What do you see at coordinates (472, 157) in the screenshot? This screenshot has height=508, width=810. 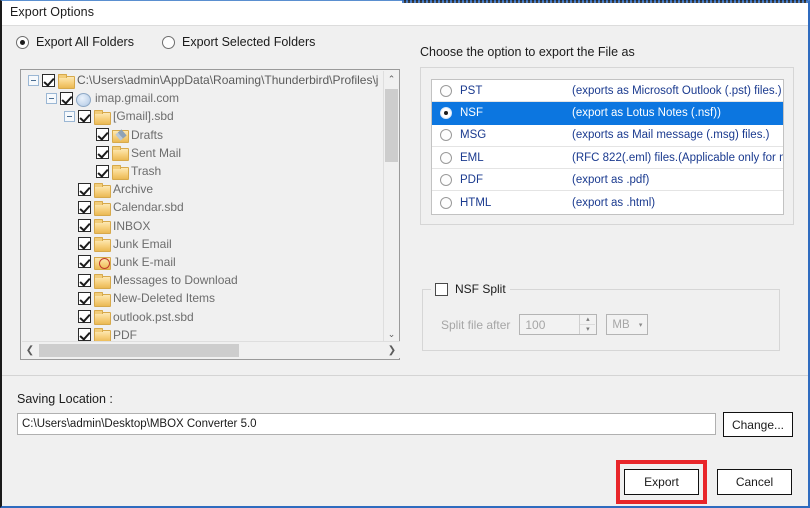 I see `format-name: EML` at bounding box center [472, 157].